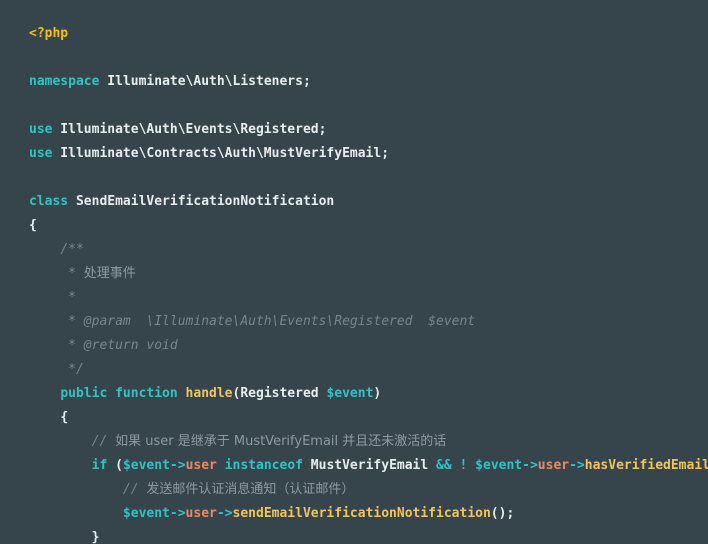 This screenshot has width=708, height=544. Describe the element at coordinates (209, 393) in the screenshot. I see `code-token-func: handle` at that location.